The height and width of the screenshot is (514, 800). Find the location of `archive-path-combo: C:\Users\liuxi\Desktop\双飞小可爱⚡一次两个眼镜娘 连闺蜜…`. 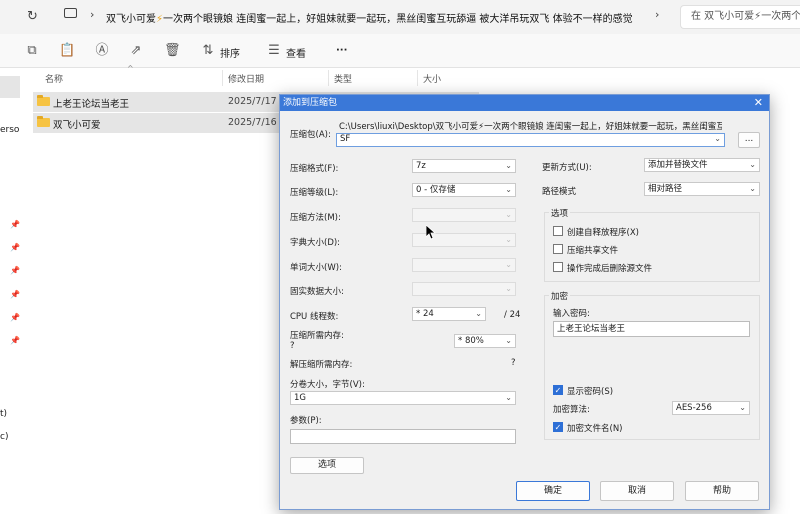

archive-path-combo: C:\Users\liuxi\Desktop\双飞小可爱⚡一次两个眼镜娘 连闺蜜… is located at coordinates (530, 134).